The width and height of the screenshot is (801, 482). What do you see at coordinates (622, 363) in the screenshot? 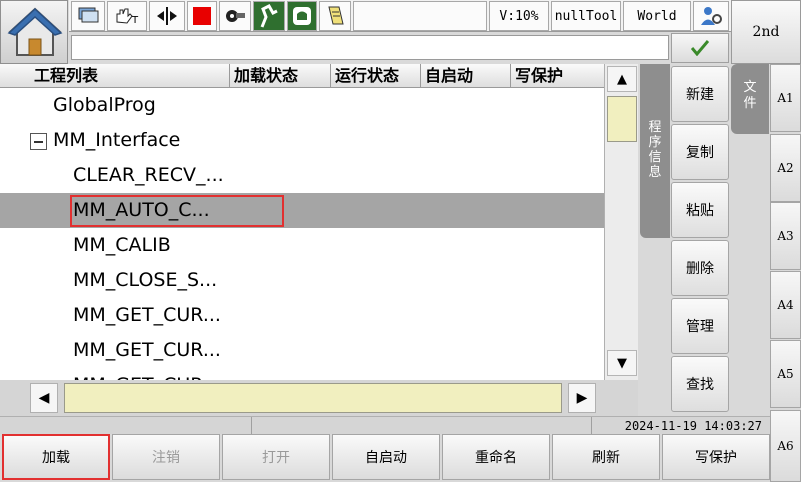
I see `scroll-down-icon: ▼` at bounding box center [622, 363].